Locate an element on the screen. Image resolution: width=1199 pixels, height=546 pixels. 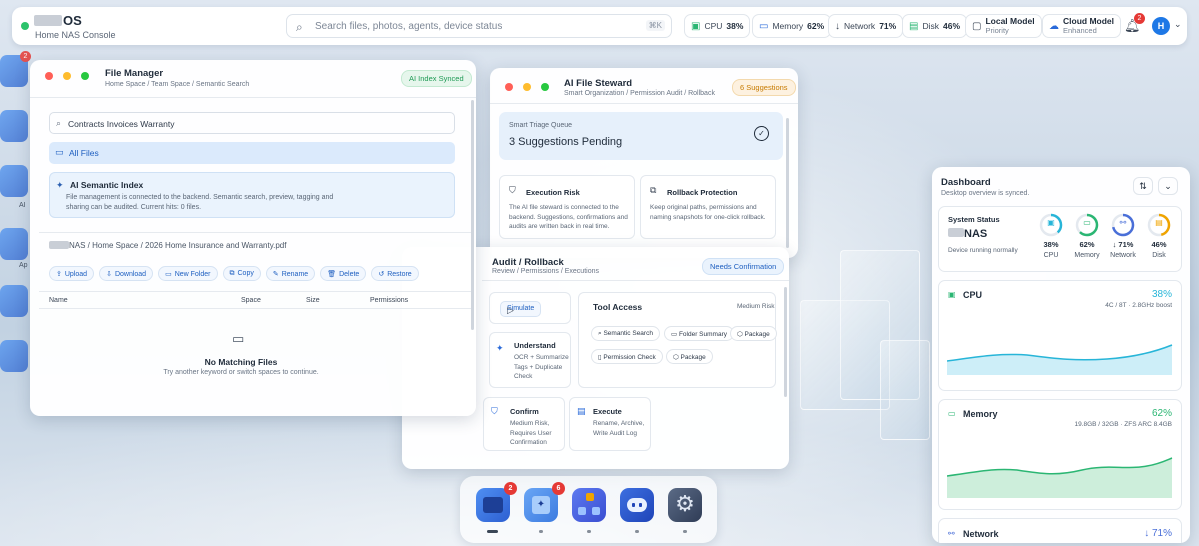
suggestions-badge: 6 Suggestions is located at coordinates (764, 87).